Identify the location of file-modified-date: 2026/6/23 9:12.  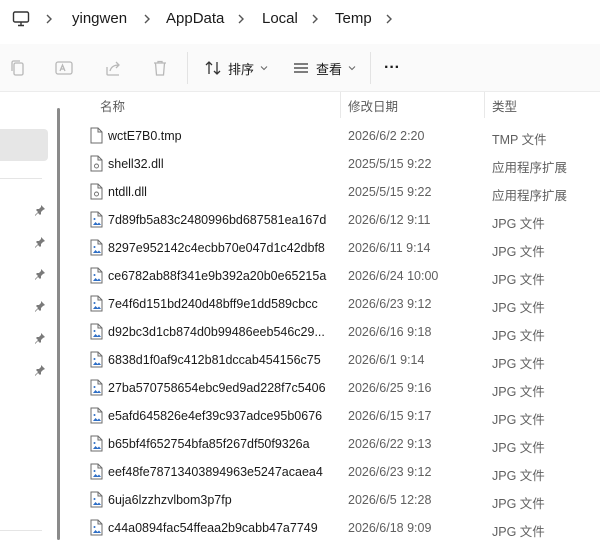
(390, 304).